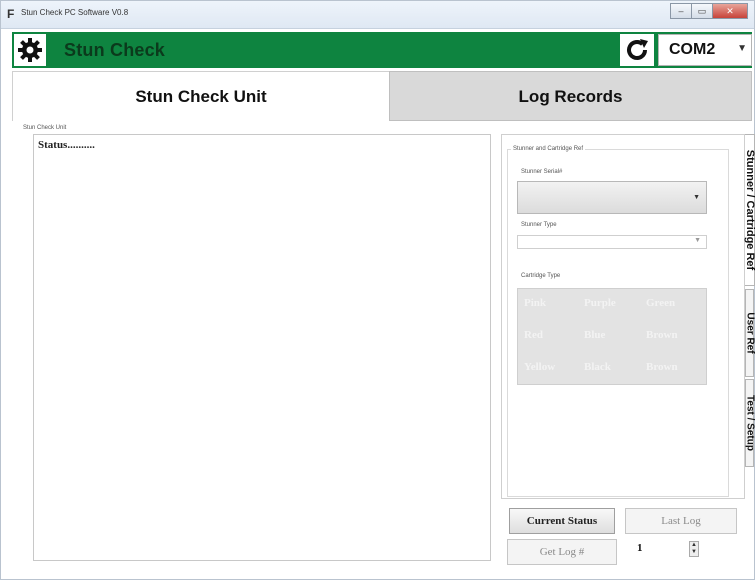 Image resolution: width=755 pixels, height=580 pixels. Describe the element at coordinates (541, 276) in the screenshot. I see `cartridge-type-label: Cartridge Type` at that location.